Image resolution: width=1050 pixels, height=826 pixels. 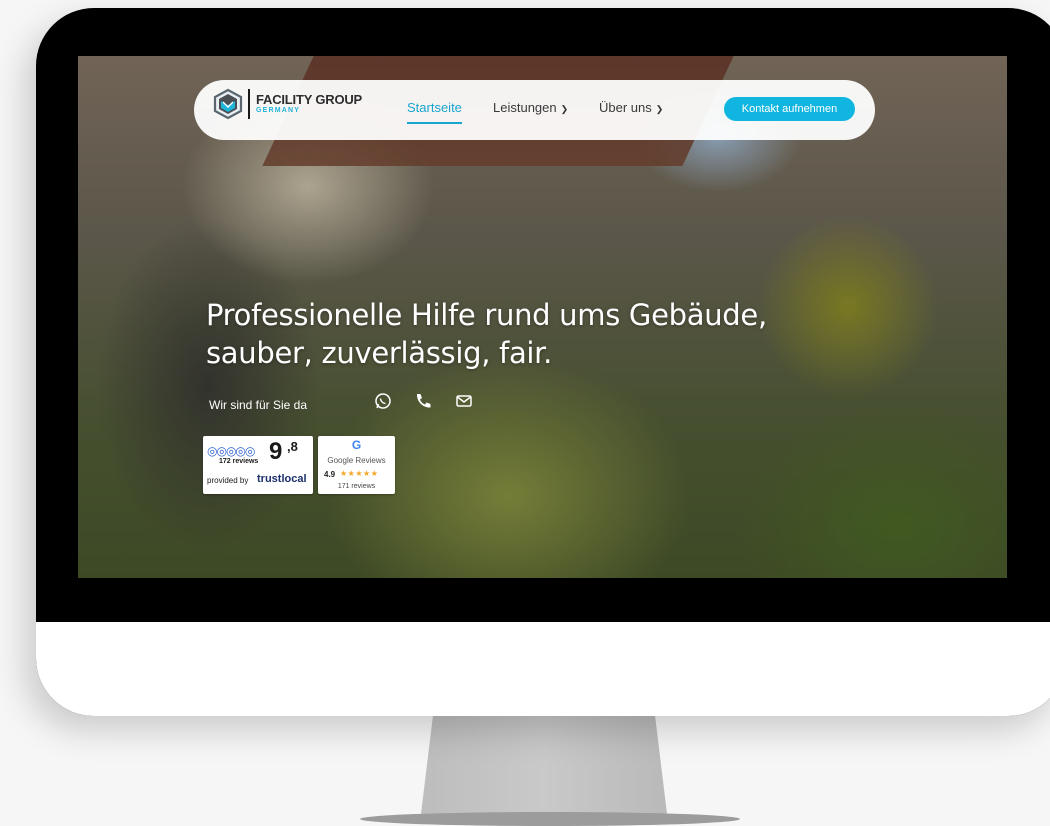 I want to click on nav-item-ueber-uns: Über uns ❯, so click(x=631, y=111).